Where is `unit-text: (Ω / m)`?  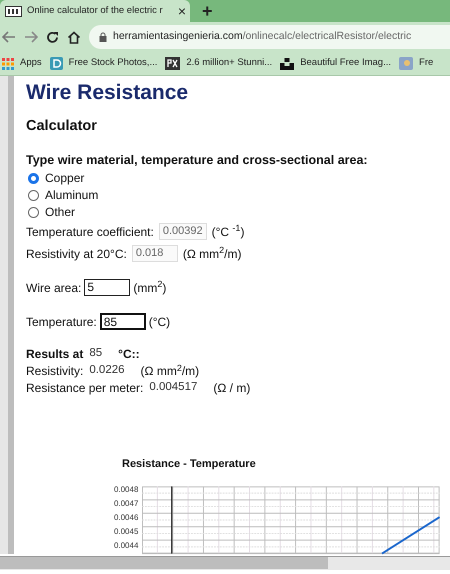 unit-text: (Ω / m) is located at coordinates (231, 388).